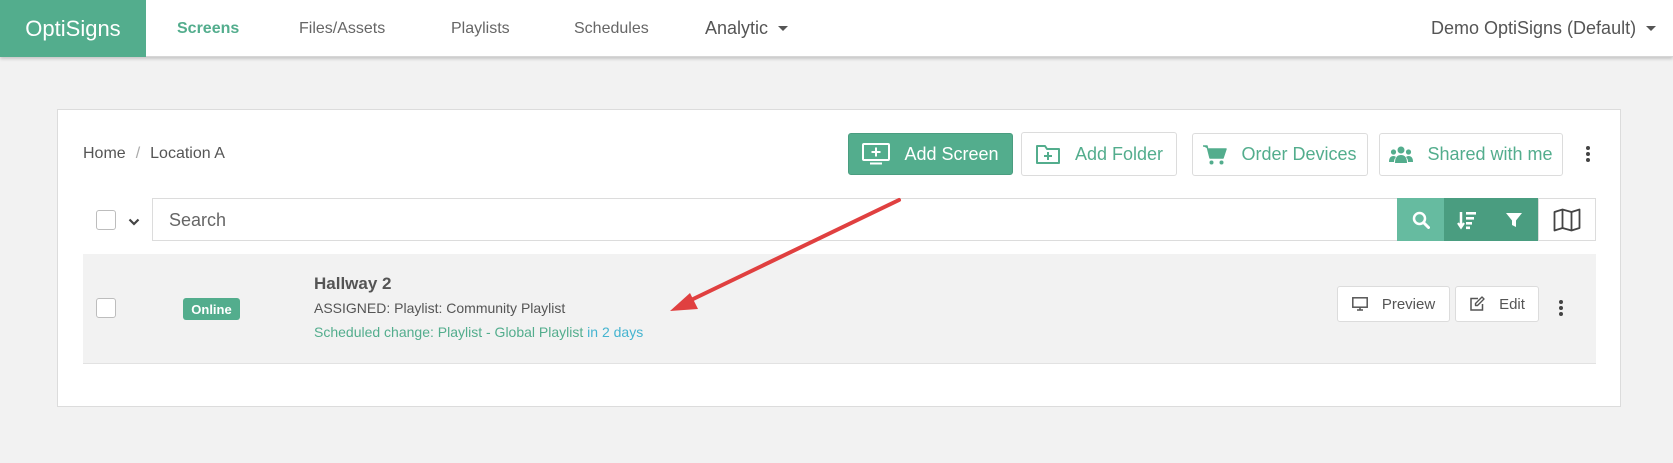  I want to click on account-label: Demo OptiSigns (Default), so click(1534, 28).